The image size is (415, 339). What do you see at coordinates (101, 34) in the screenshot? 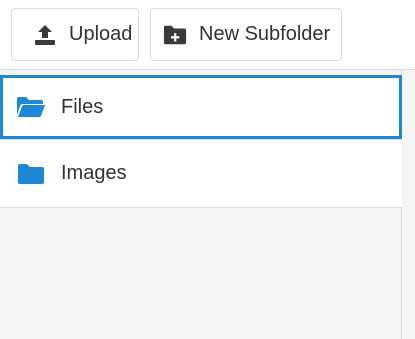
I see `upload-button-label: Upload` at bounding box center [101, 34].